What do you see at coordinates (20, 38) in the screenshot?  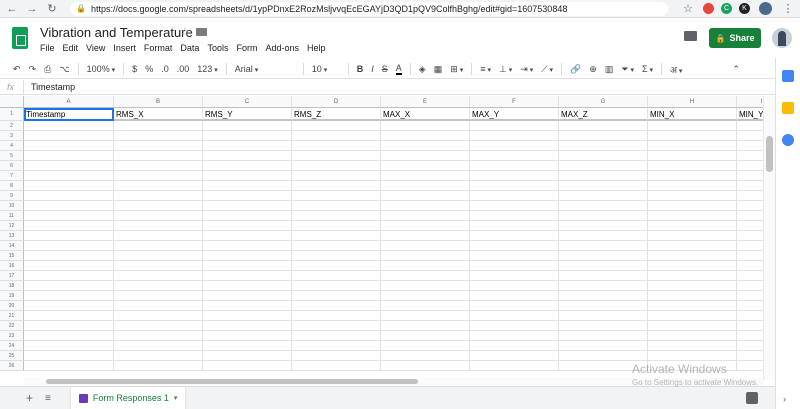 I see `sheets-logo-icon` at bounding box center [20, 38].